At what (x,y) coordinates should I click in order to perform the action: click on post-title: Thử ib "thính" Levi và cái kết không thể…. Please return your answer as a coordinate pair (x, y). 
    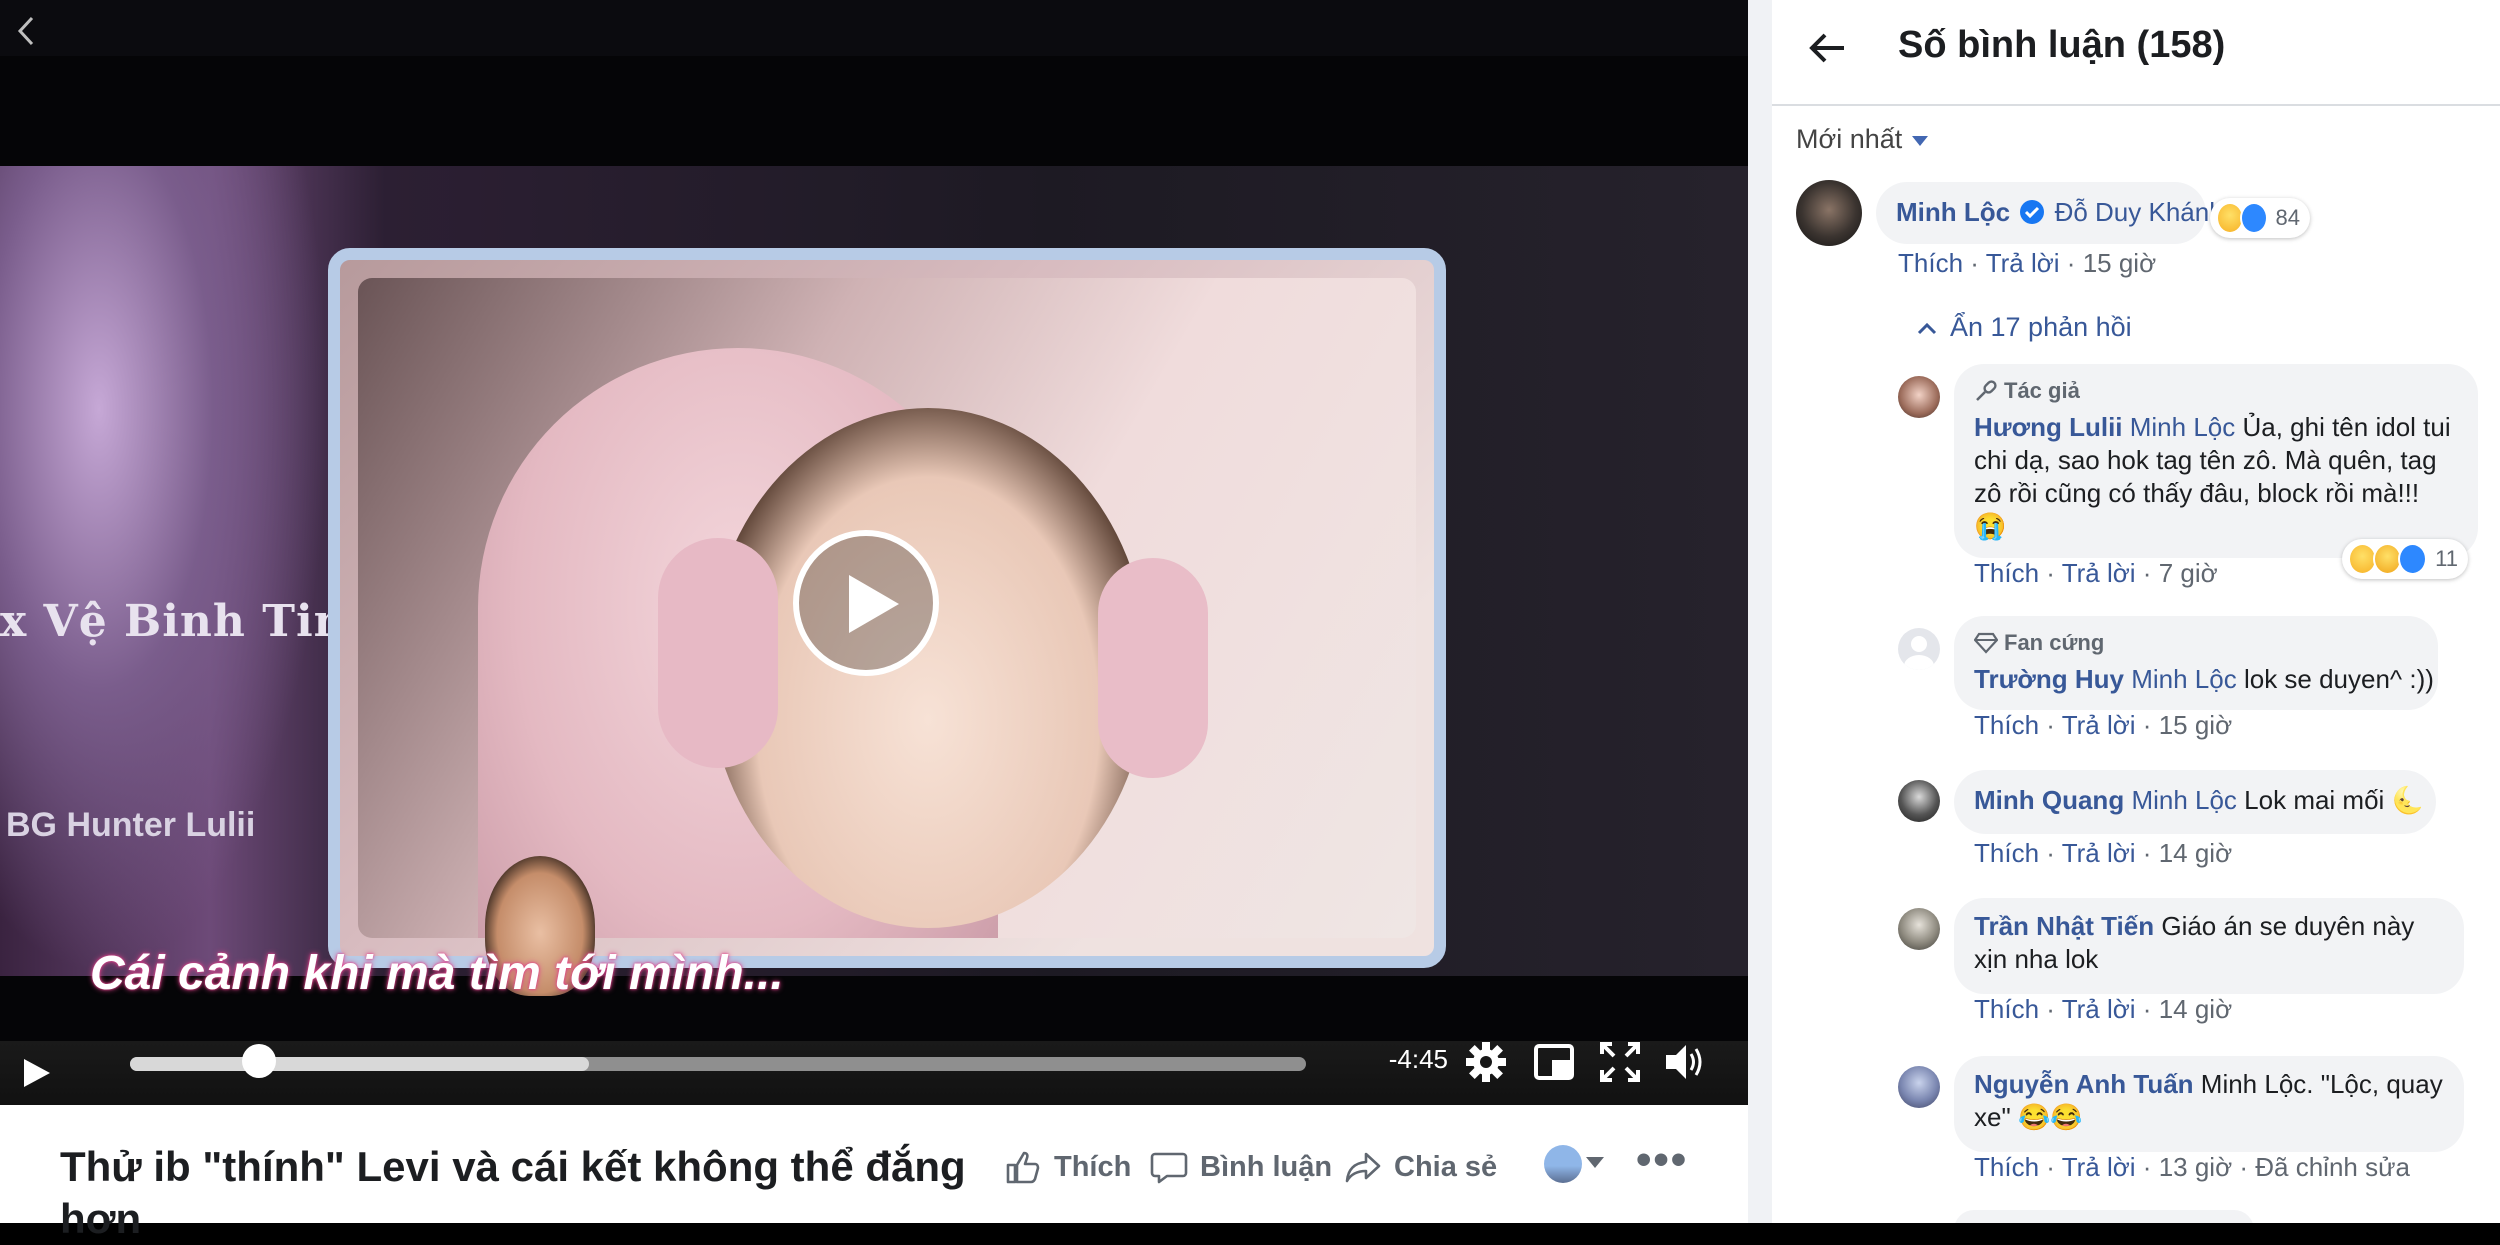
    Looking at the image, I should click on (513, 1166).